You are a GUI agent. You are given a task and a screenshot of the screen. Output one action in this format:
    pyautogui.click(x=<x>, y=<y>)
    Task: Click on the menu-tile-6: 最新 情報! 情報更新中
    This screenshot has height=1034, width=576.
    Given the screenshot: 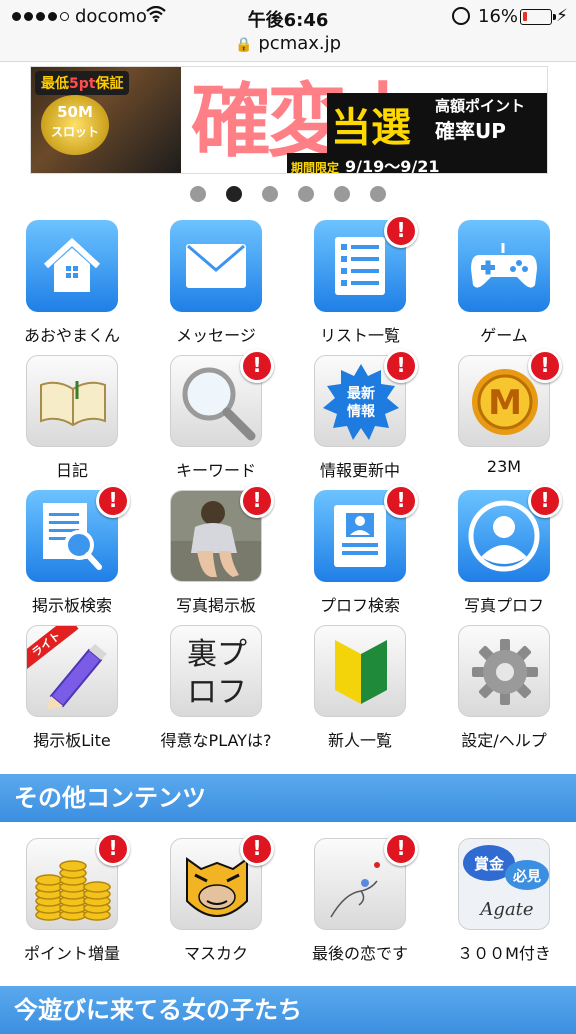 What is the action you would take?
    pyautogui.click(x=360, y=419)
    